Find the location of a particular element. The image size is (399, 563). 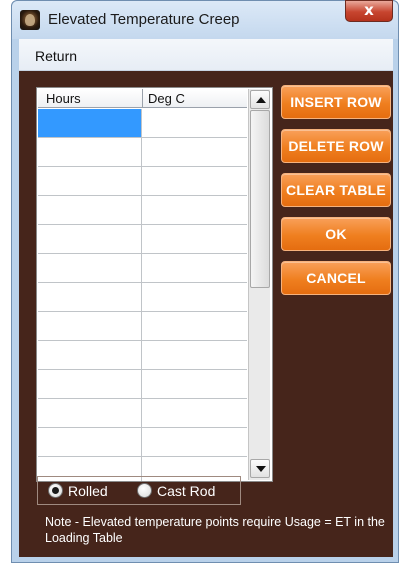

delete-row-button: DELETE ROW is located at coordinates (336, 146).